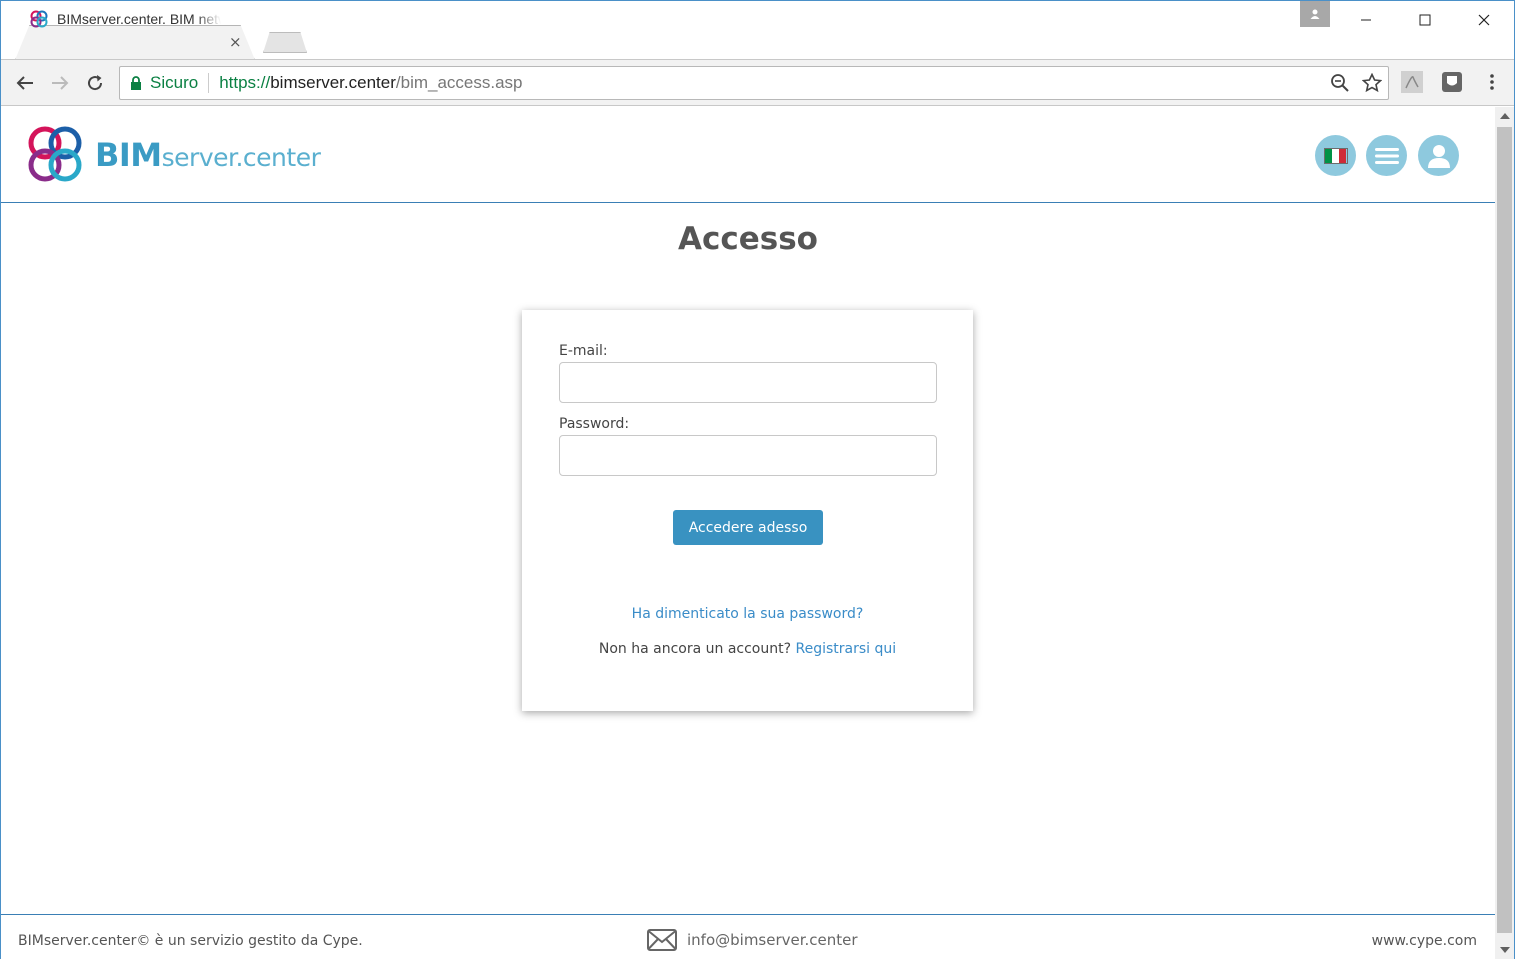 The height and width of the screenshot is (959, 1515). What do you see at coordinates (95, 83) in the screenshot?
I see `reload-icon` at bounding box center [95, 83].